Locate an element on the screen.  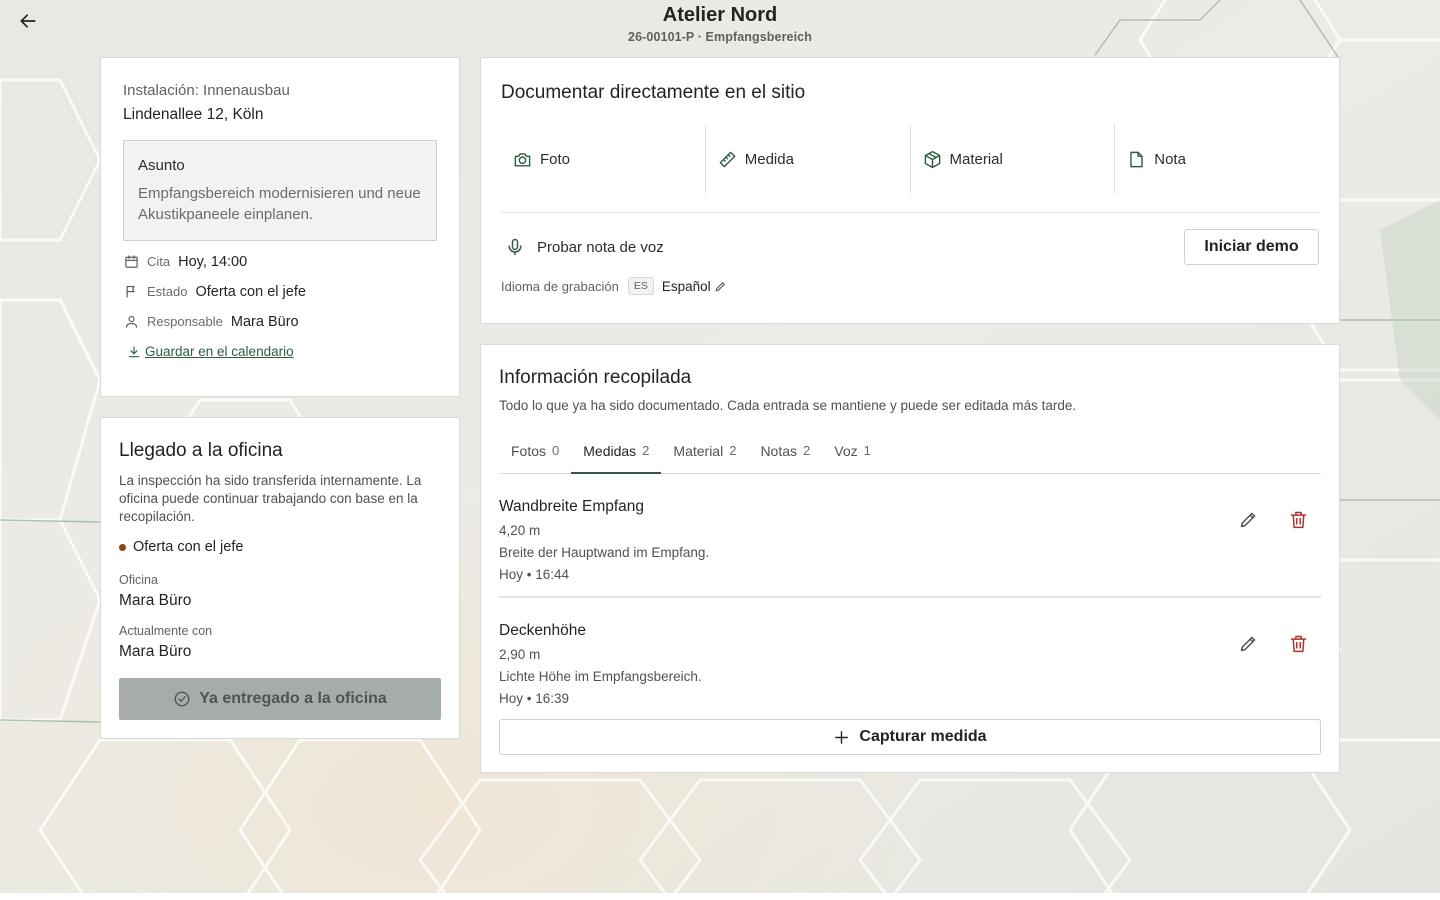
tab-photos-count: 0 is located at coordinates (556, 450).